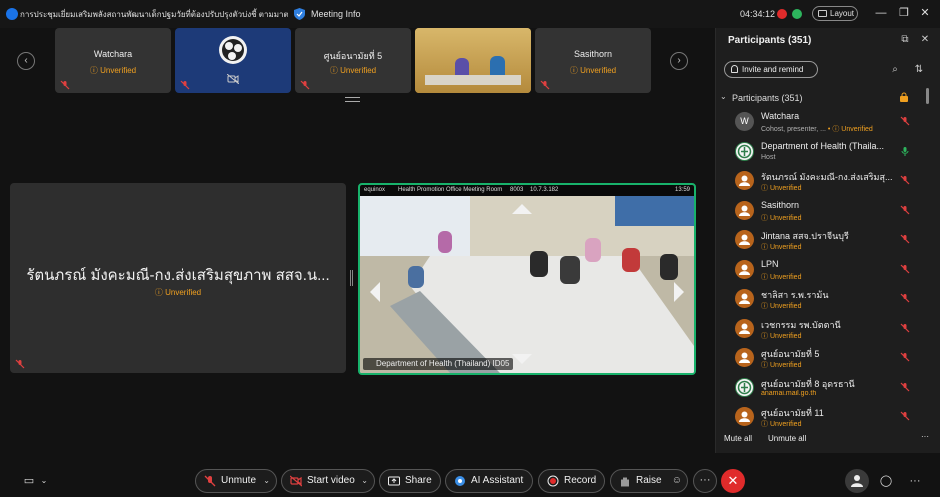  I want to click on participants-toggle-button, so click(857, 481).